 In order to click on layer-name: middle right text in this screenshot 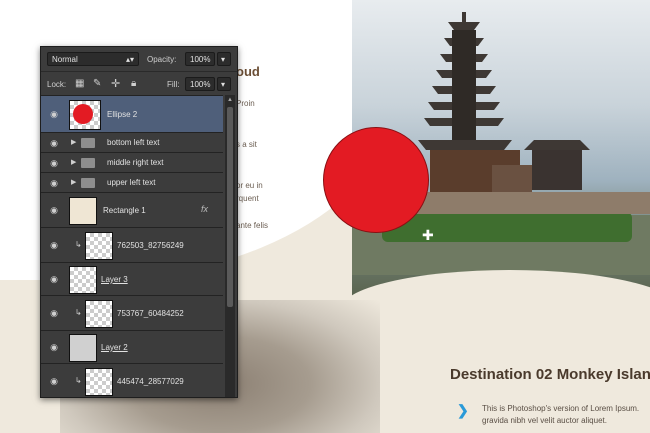, I will do `click(135, 162)`.